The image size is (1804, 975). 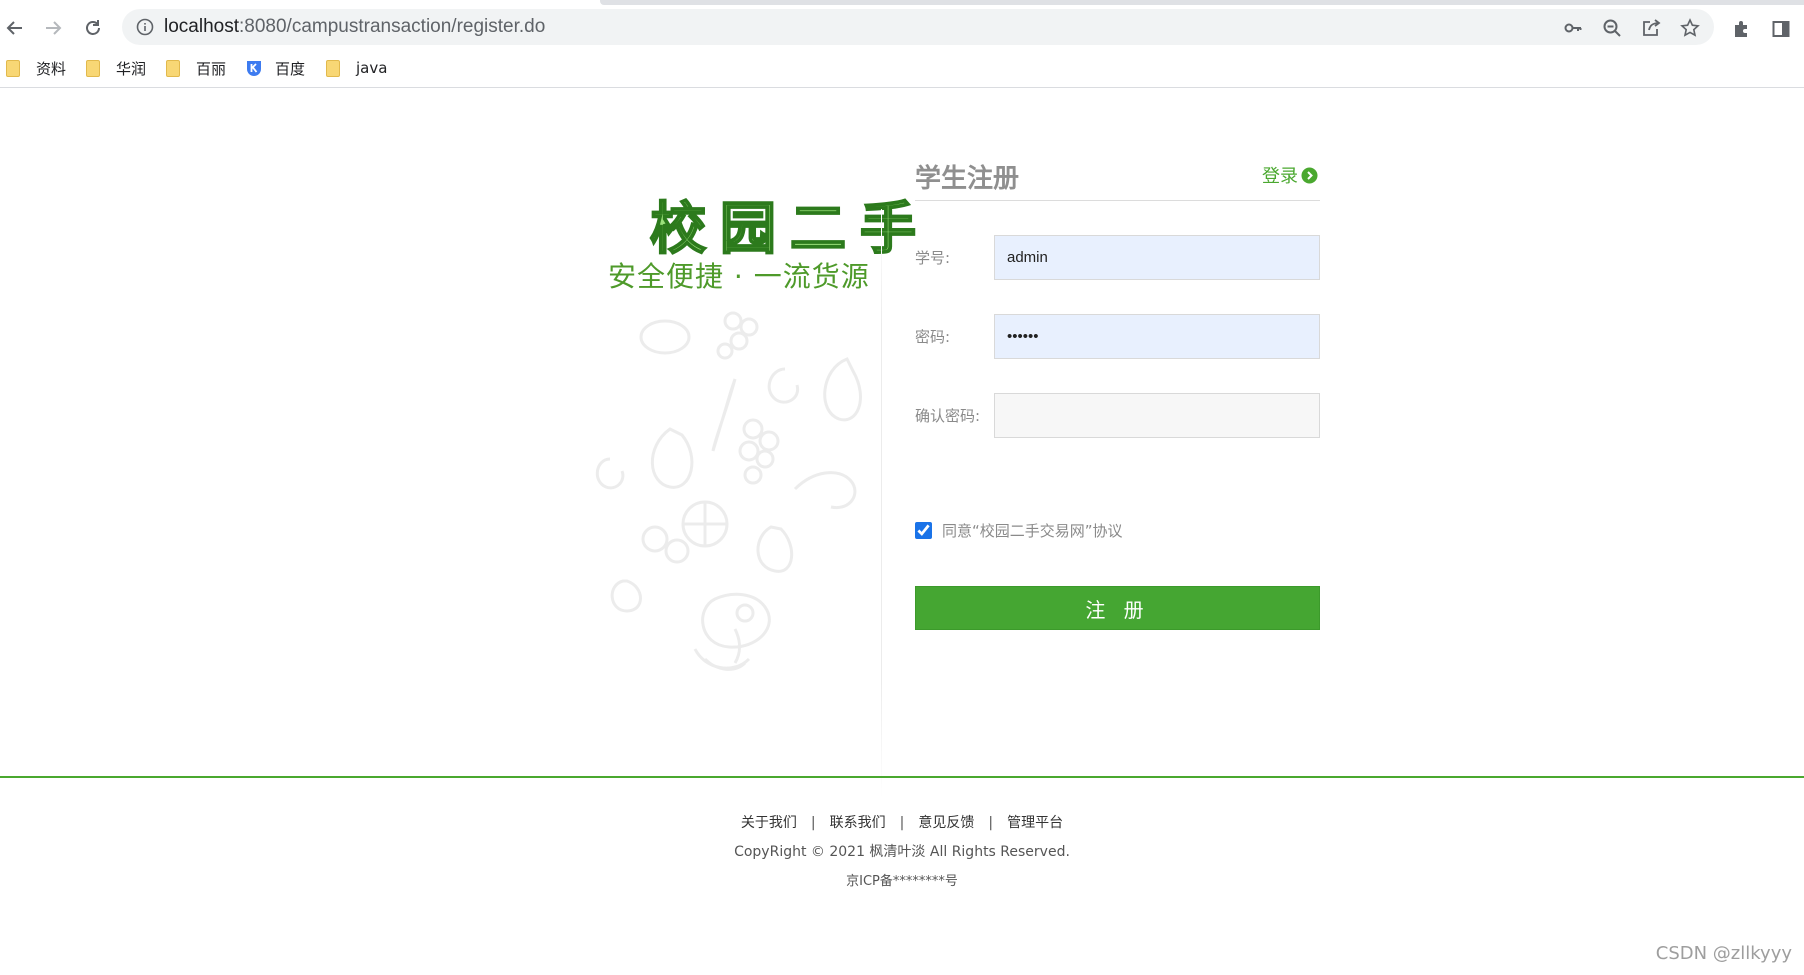 I want to click on k-logo-icon, so click(x=254, y=68).